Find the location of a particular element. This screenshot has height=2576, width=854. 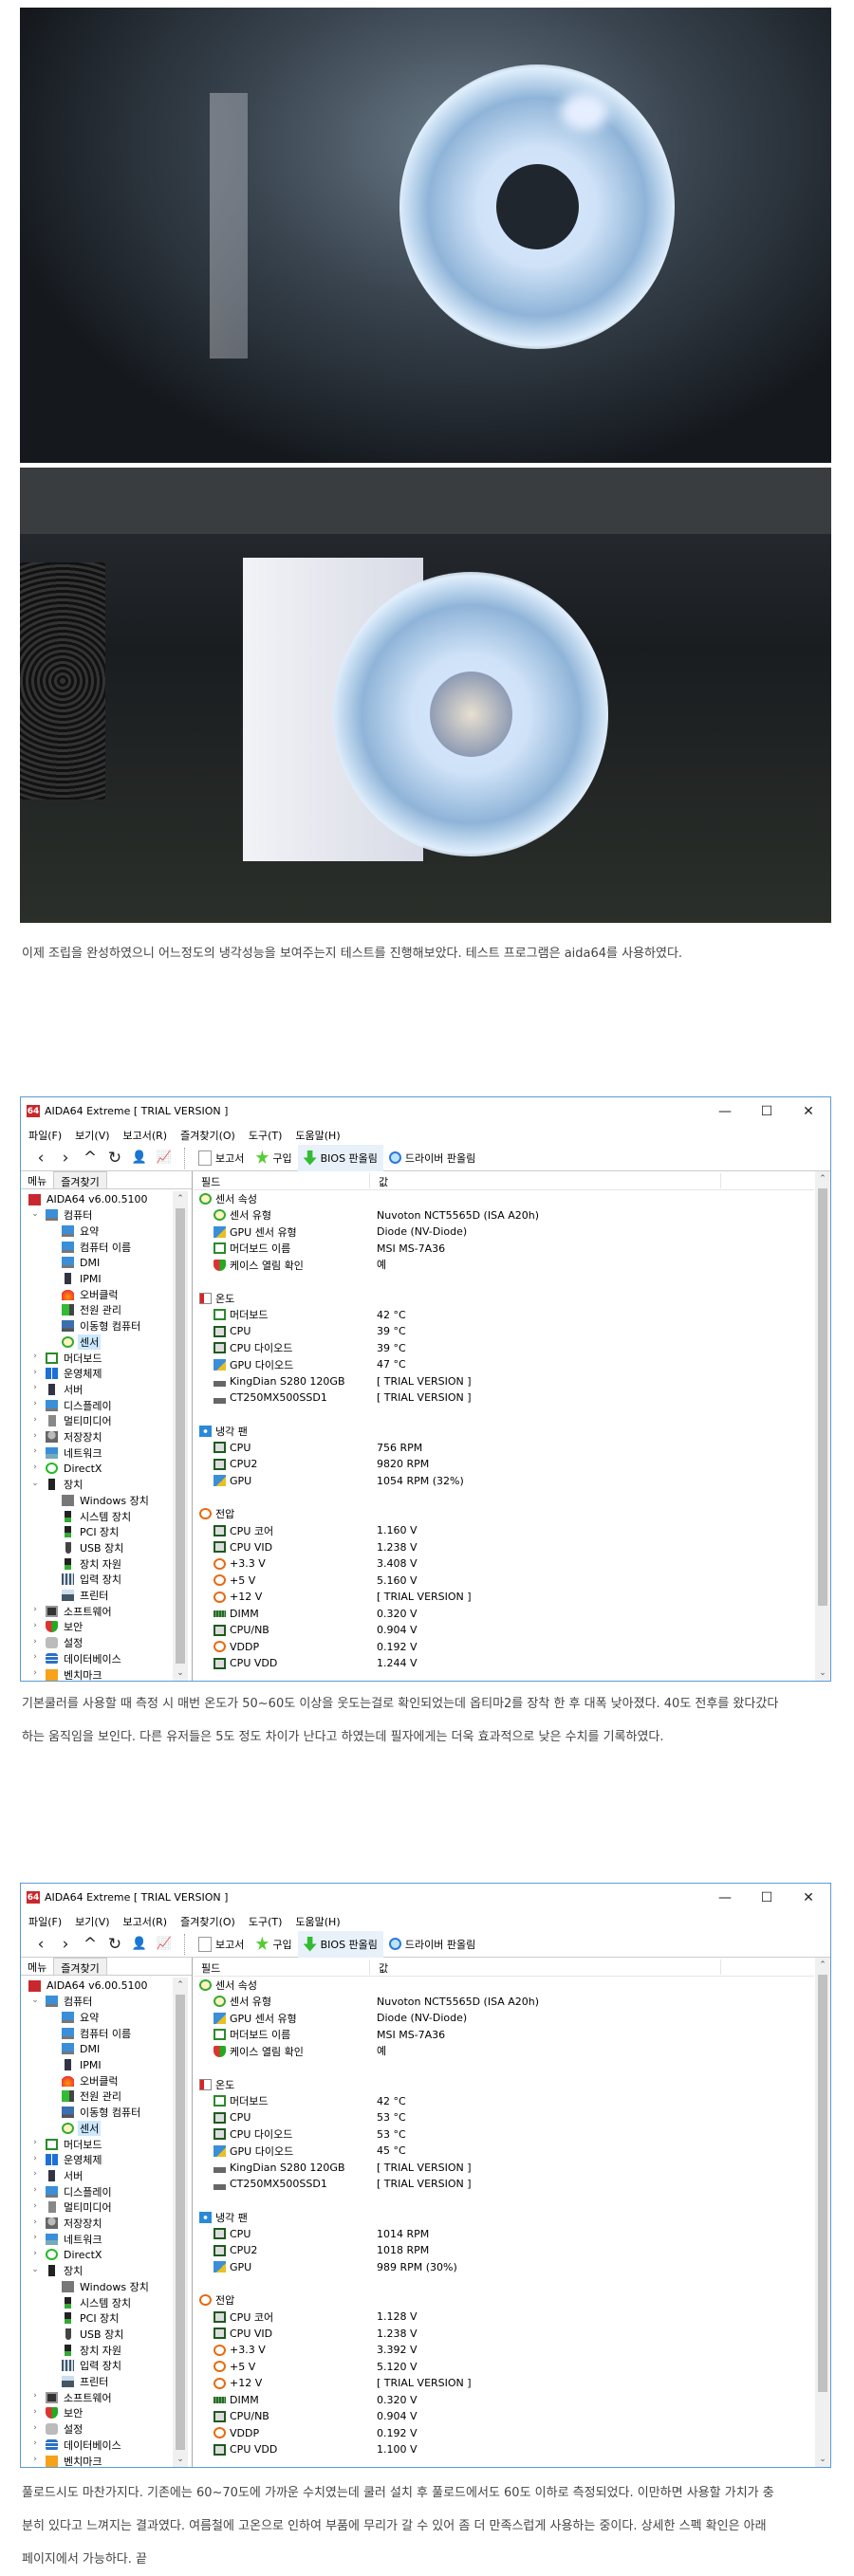

sensor-row: +12 V is located at coordinates (238, 2383).